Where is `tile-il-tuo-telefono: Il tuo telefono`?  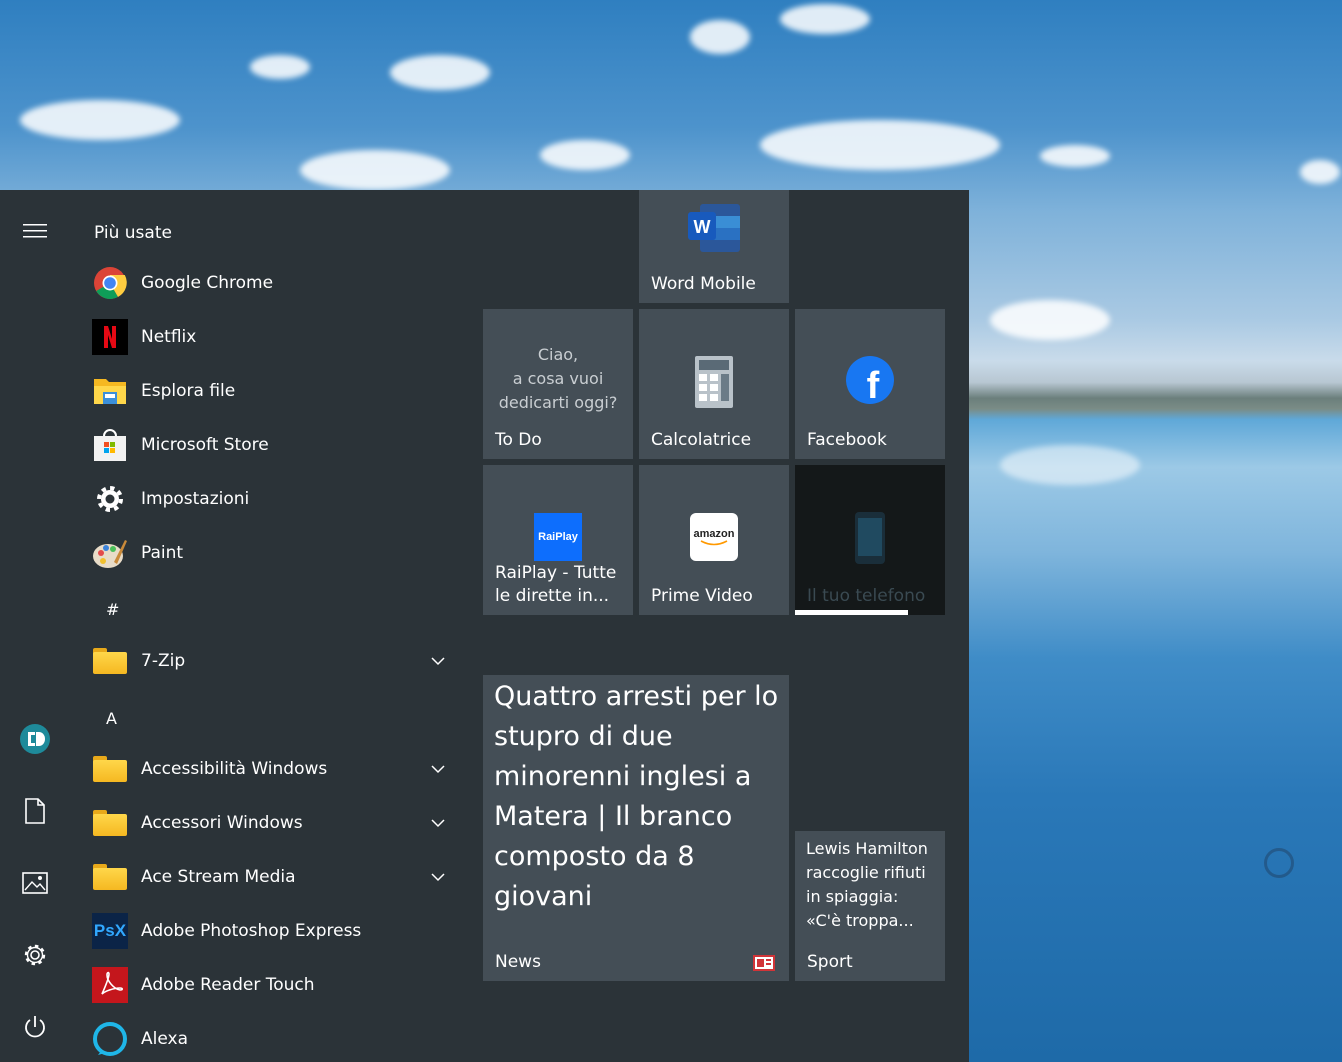
tile-il-tuo-telefono: Il tuo telefono is located at coordinates (870, 540).